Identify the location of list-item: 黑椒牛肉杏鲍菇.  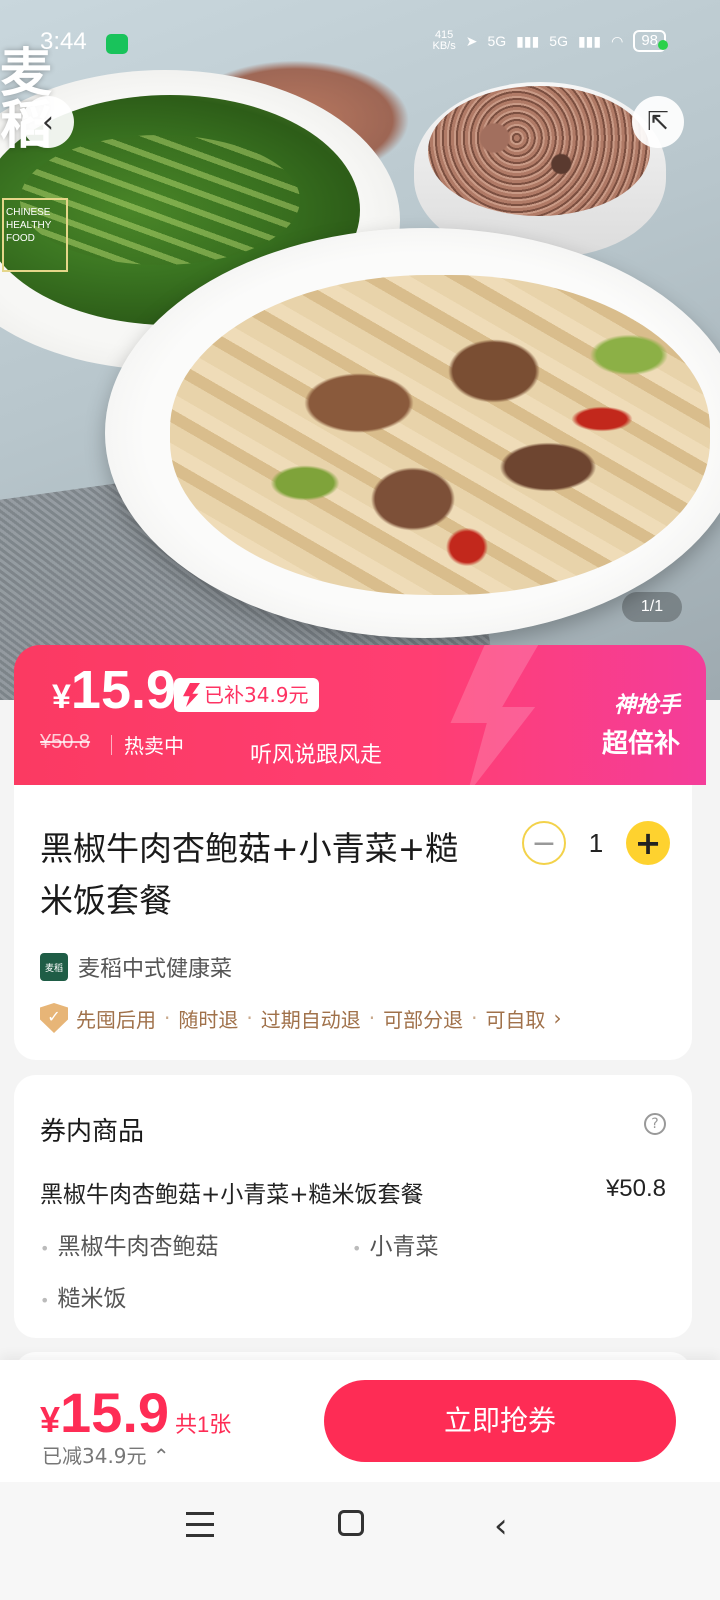
(129, 1244).